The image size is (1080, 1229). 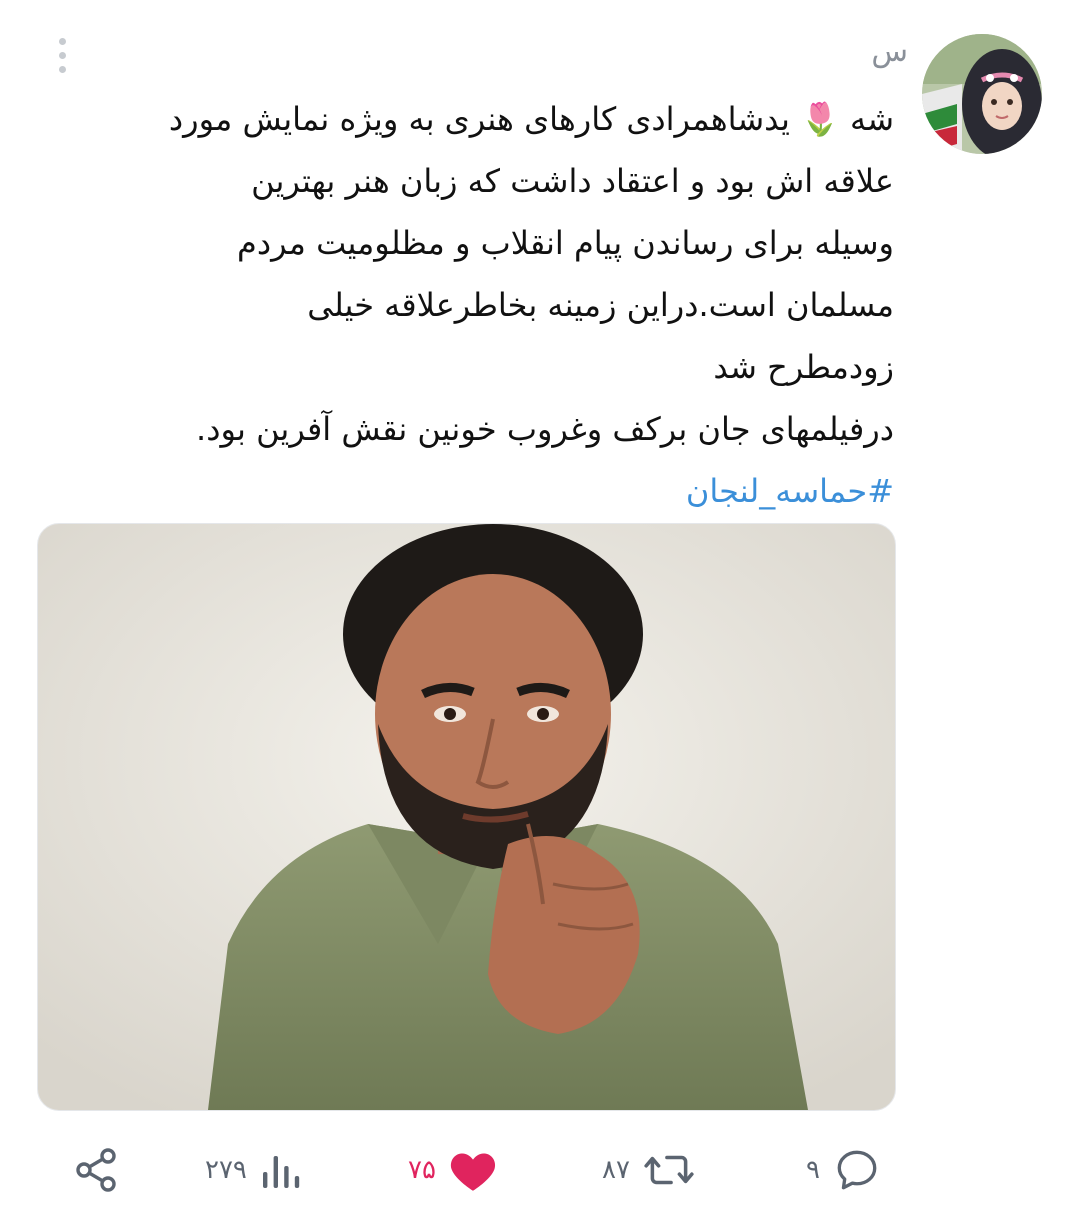 I want to click on reply-button: ۹, so click(x=844, y=1170).